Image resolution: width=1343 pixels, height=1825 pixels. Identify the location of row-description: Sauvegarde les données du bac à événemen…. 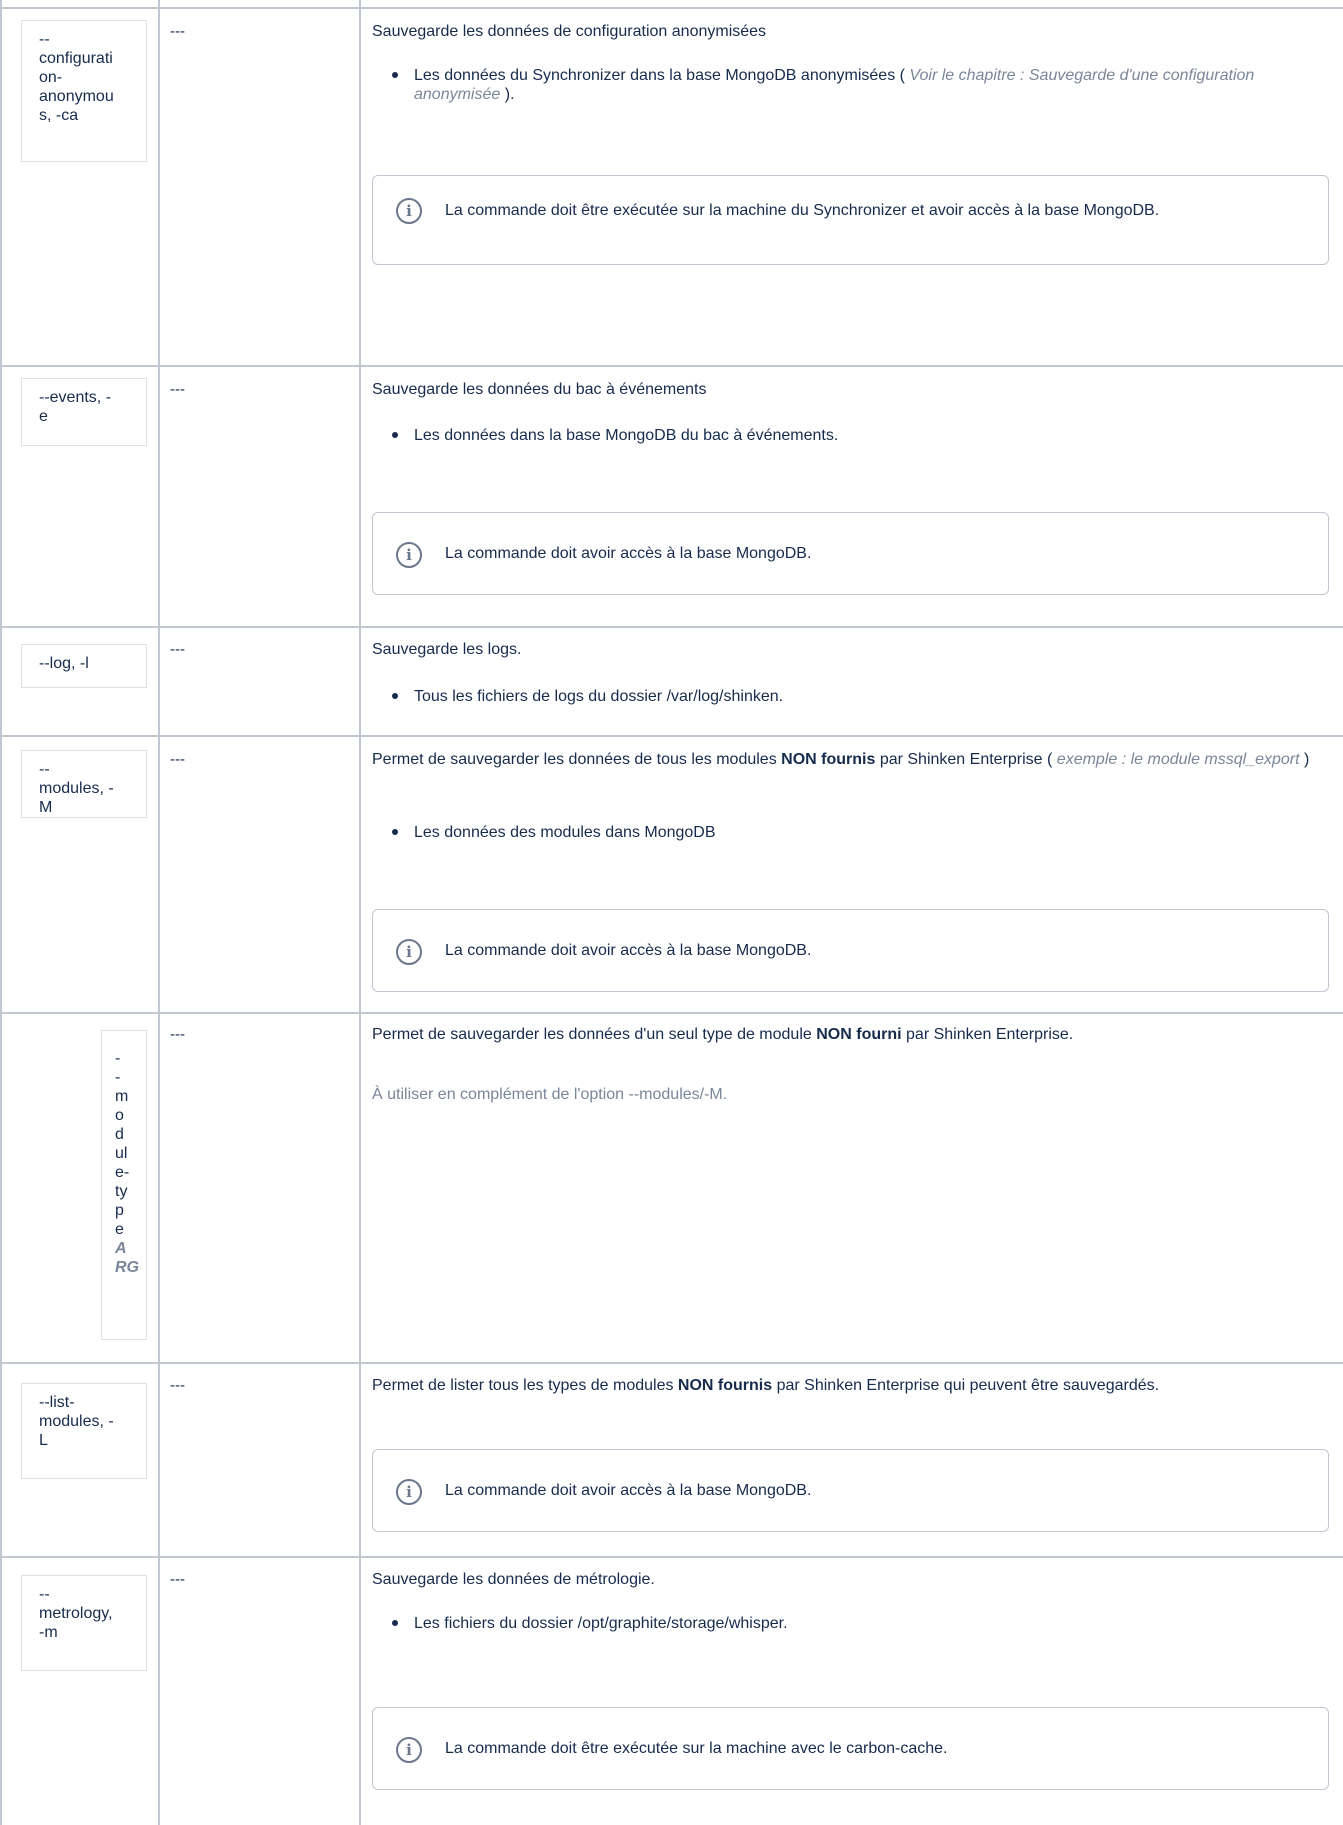
(539, 389).